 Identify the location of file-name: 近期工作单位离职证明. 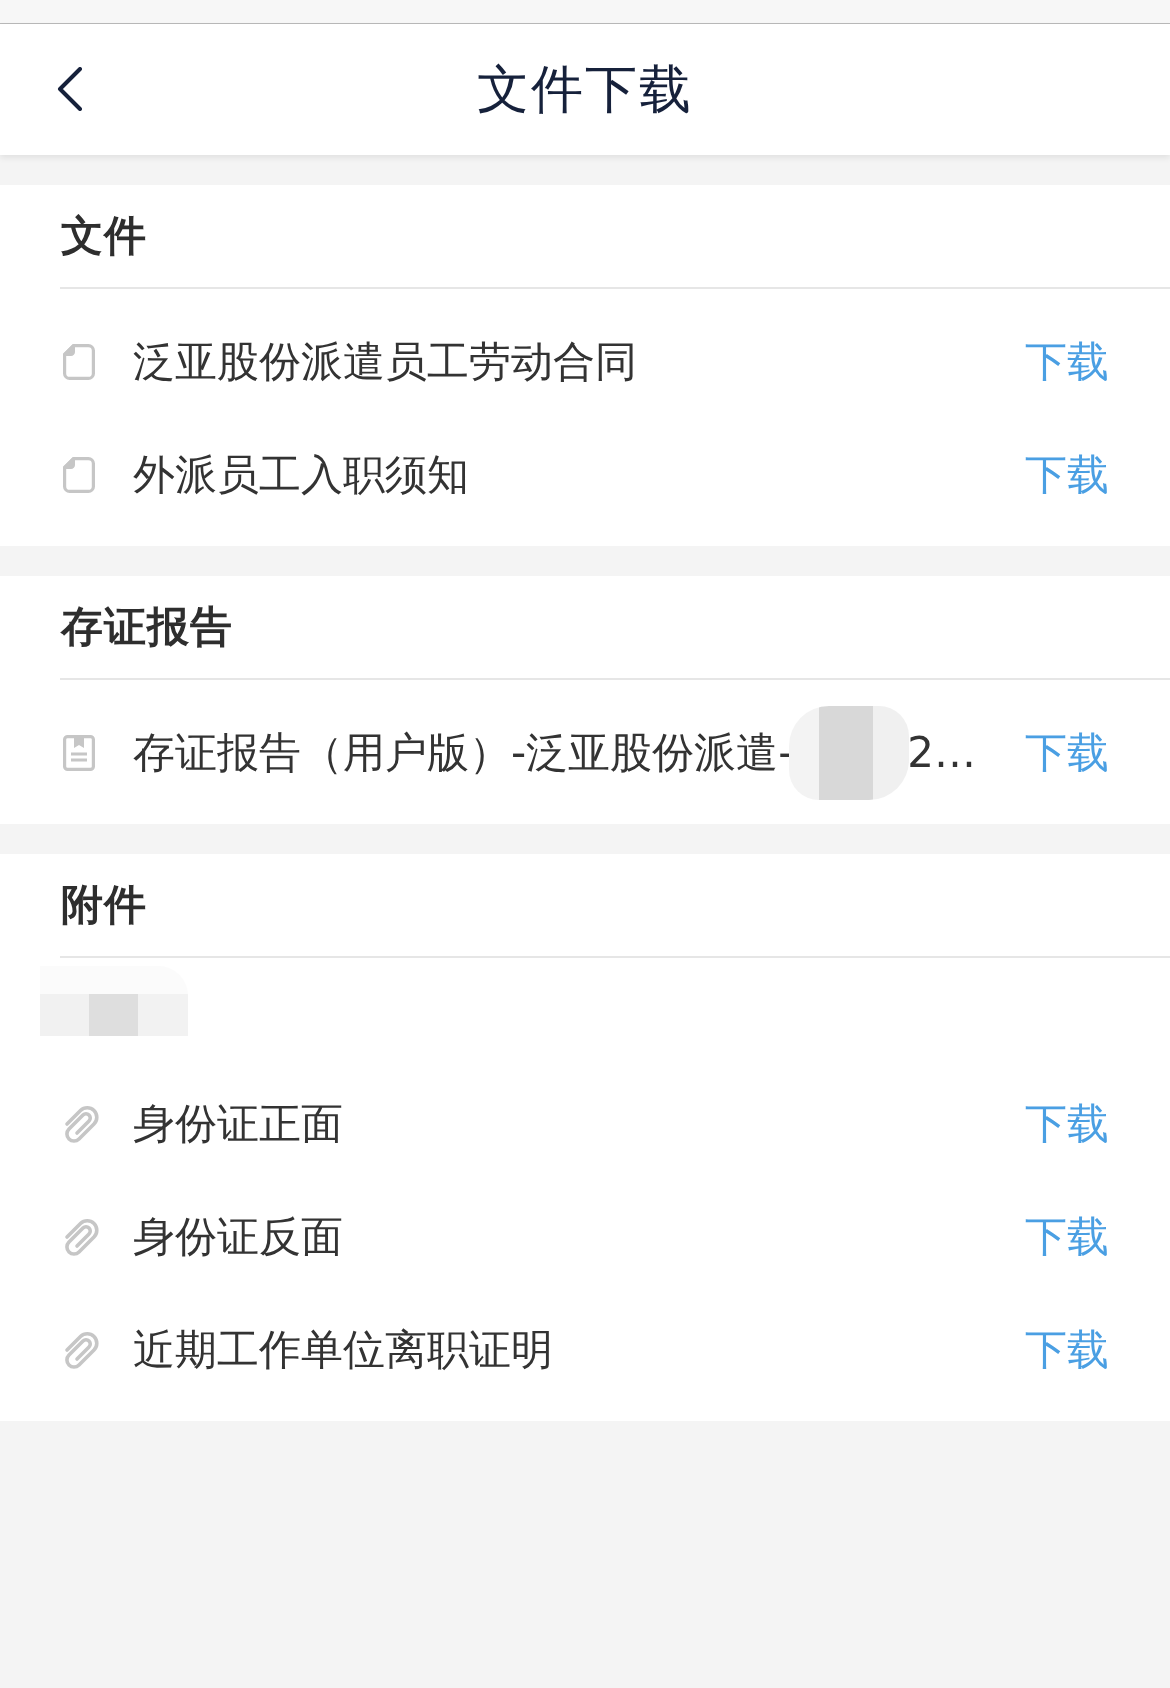
(343, 1349).